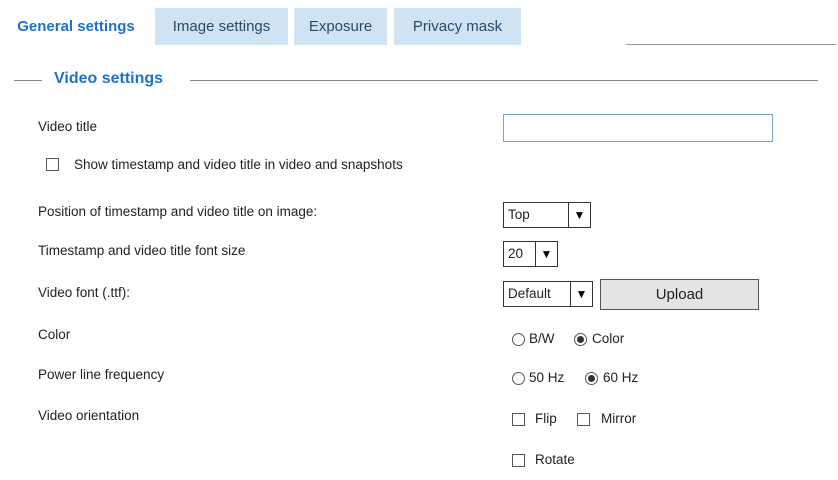 The width and height of the screenshot is (838, 480). What do you see at coordinates (518, 378) in the screenshot?
I see `power-50hz-radio` at bounding box center [518, 378].